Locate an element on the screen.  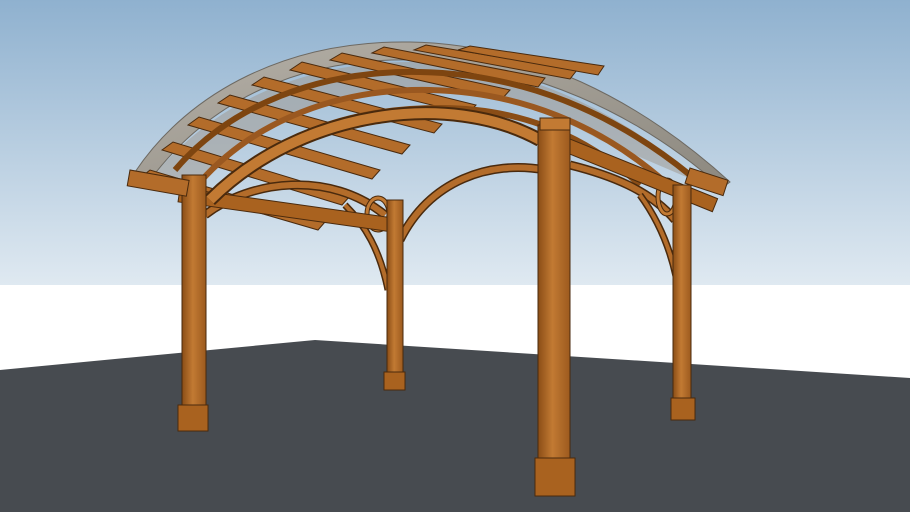
post-front-right is located at coordinates (555, 307).